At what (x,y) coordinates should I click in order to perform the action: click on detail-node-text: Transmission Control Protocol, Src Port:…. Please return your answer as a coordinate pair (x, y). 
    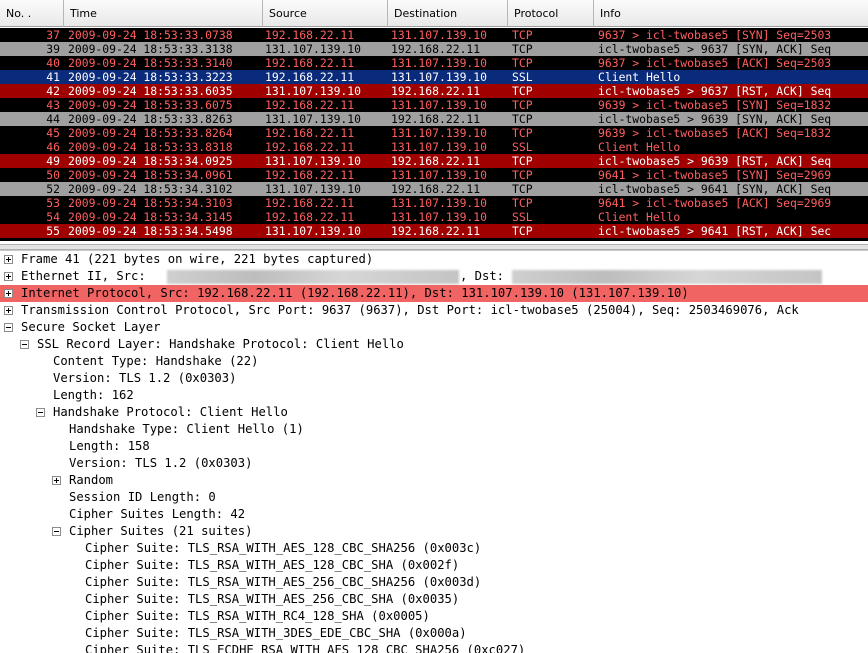
    Looking at the image, I should click on (410, 310).